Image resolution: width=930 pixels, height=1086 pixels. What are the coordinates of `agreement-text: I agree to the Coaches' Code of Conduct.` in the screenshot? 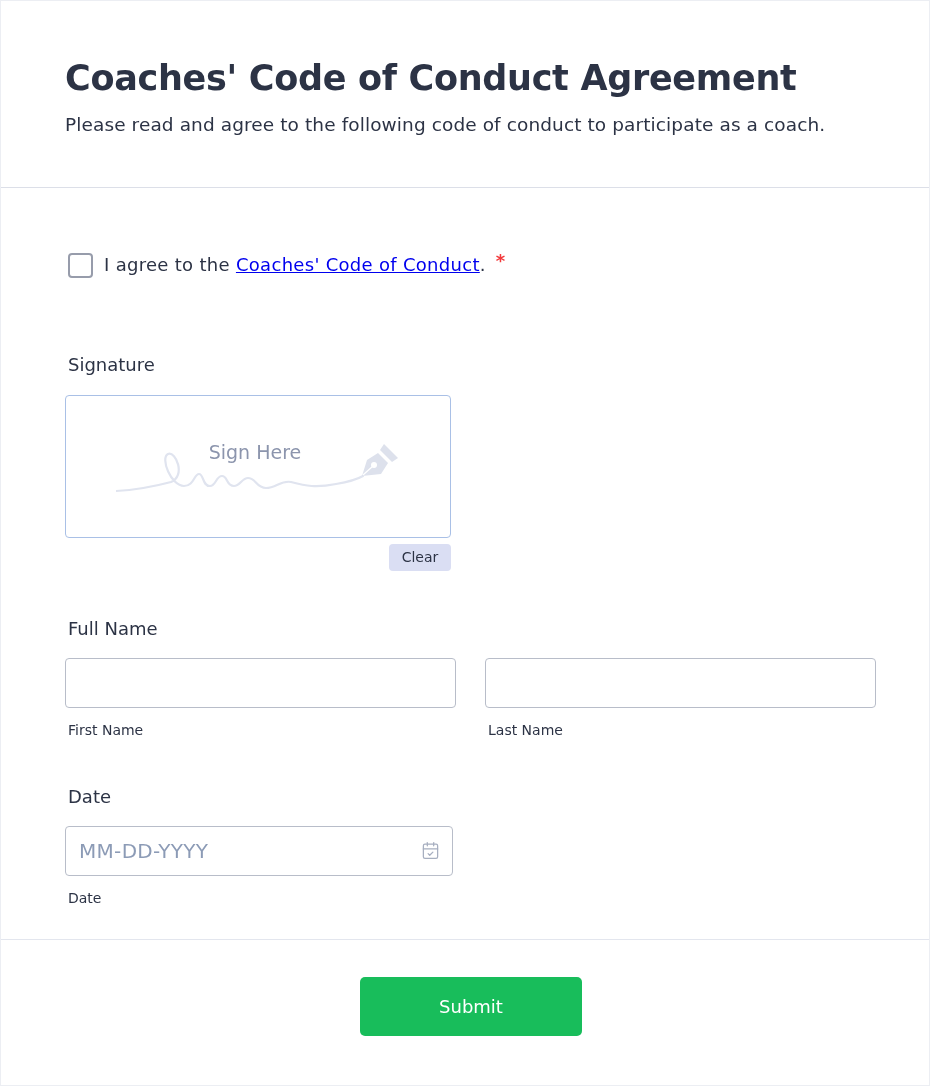 It's located at (295, 265).